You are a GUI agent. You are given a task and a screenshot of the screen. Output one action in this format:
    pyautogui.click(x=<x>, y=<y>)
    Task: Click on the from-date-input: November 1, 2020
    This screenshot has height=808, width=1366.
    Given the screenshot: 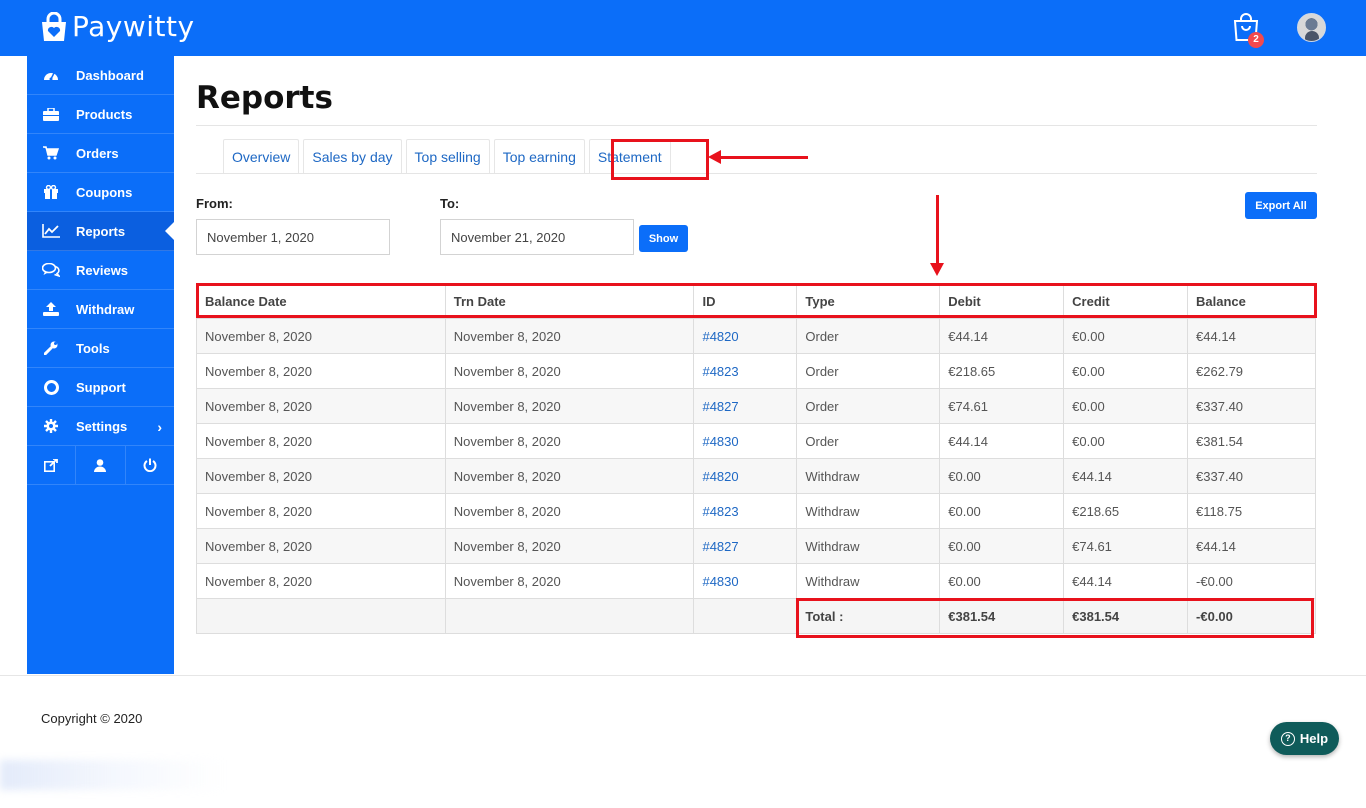 What is the action you would take?
    pyautogui.click(x=293, y=237)
    